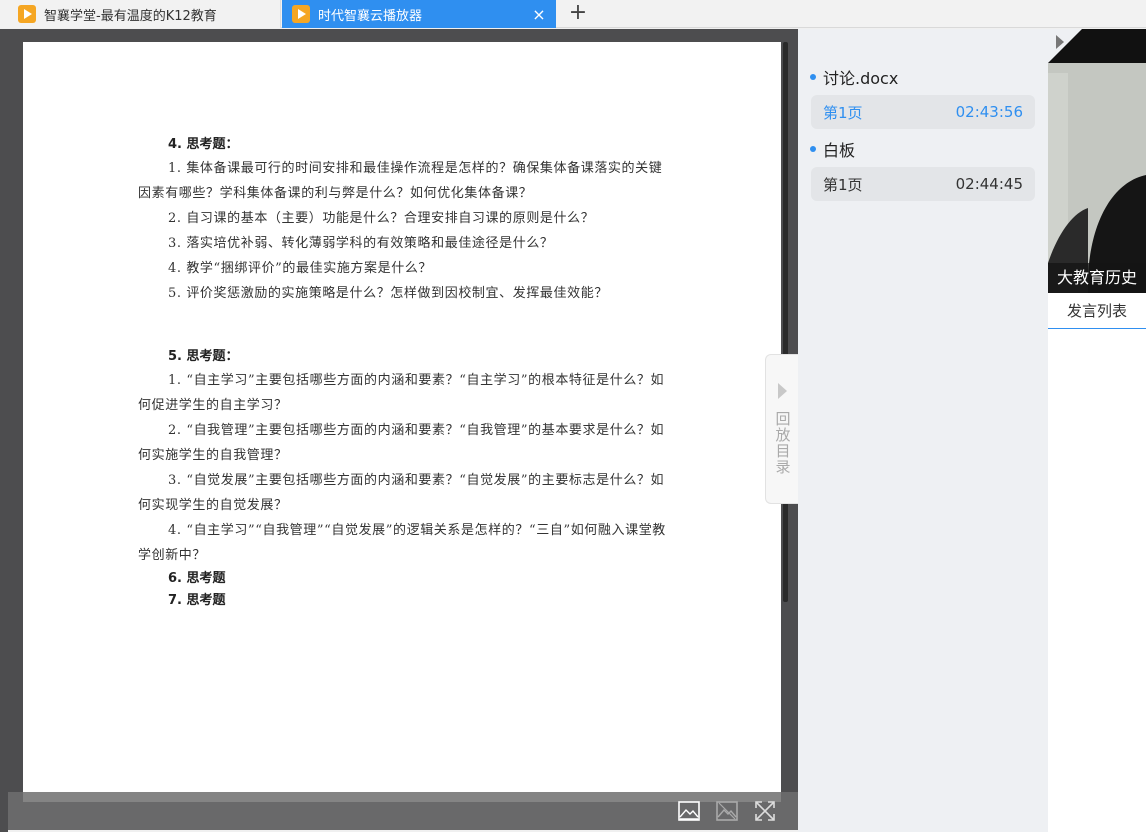 The height and width of the screenshot is (832, 1146). What do you see at coordinates (689, 811) in the screenshot?
I see `image-mode-icon` at bounding box center [689, 811].